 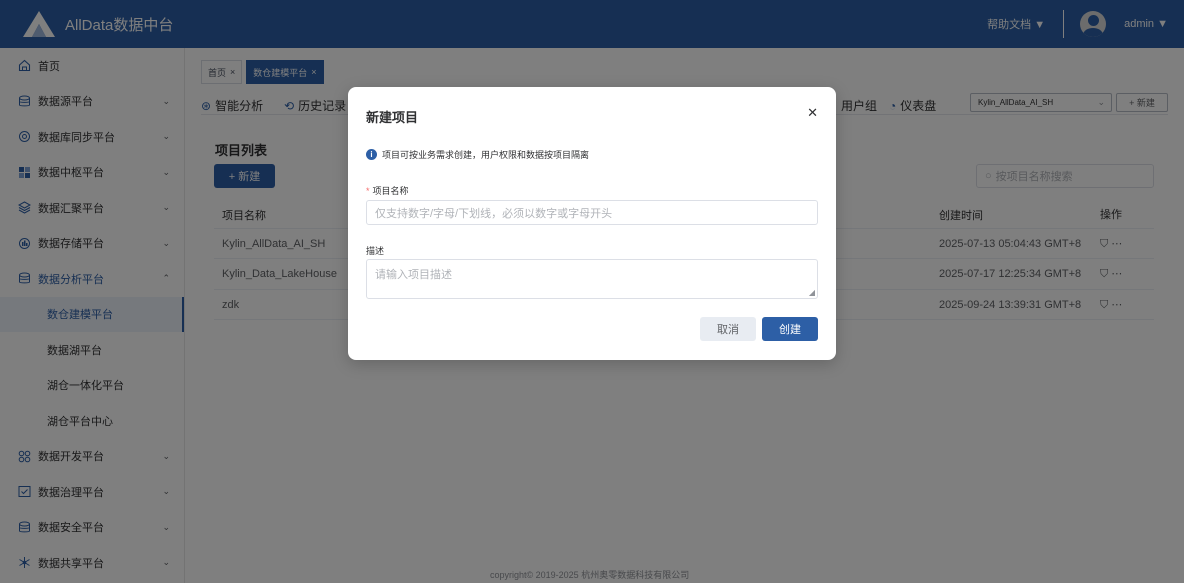 I want to click on project-name-placeholder: 仅支持数字/字母/下划线，必须以数字或字母开头, so click(x=494, y=213).